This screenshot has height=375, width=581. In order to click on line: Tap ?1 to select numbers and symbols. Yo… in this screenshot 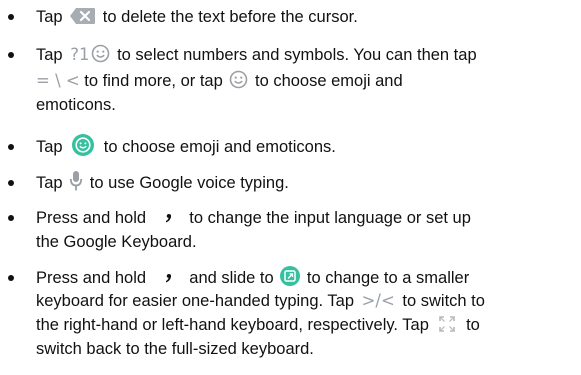, I will do `click(256, 54)`.